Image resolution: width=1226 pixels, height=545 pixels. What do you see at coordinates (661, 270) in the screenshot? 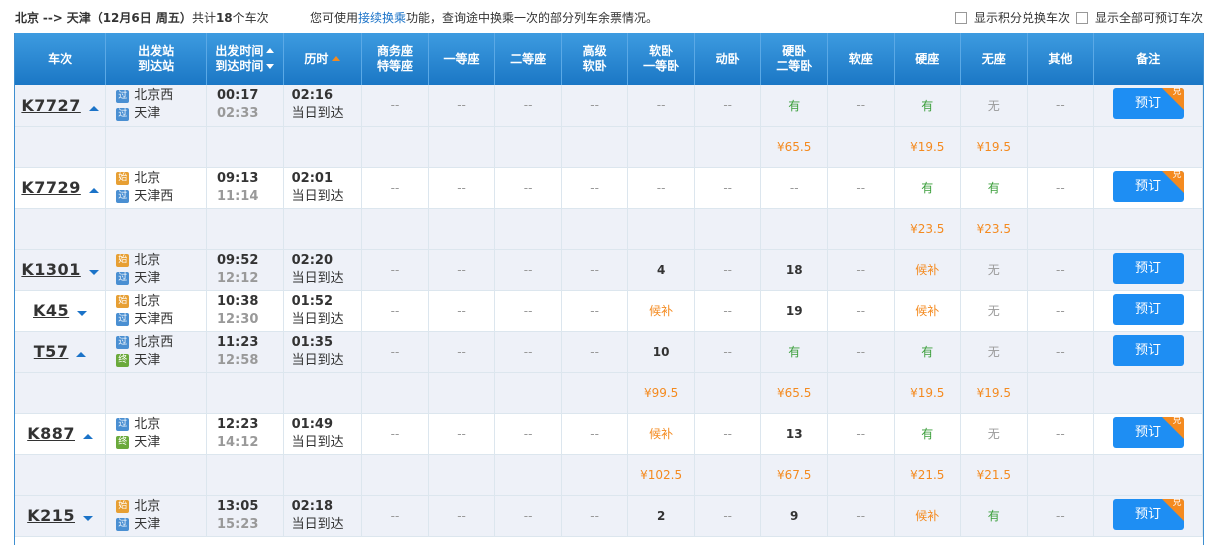
I see `seat-soft-cell: 4` at bounding box center [661, 270].